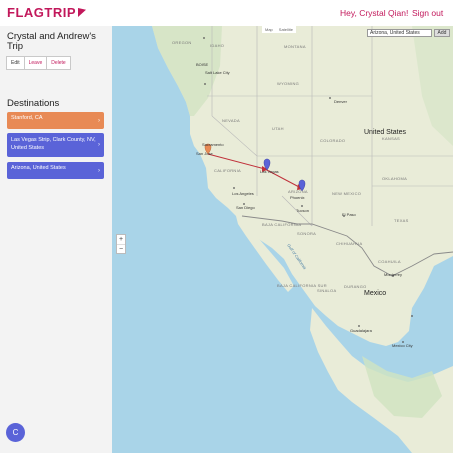 This screenshot has width=453, height=453. I want to click on map-label-montana: MONTANA, so click(295, 46).